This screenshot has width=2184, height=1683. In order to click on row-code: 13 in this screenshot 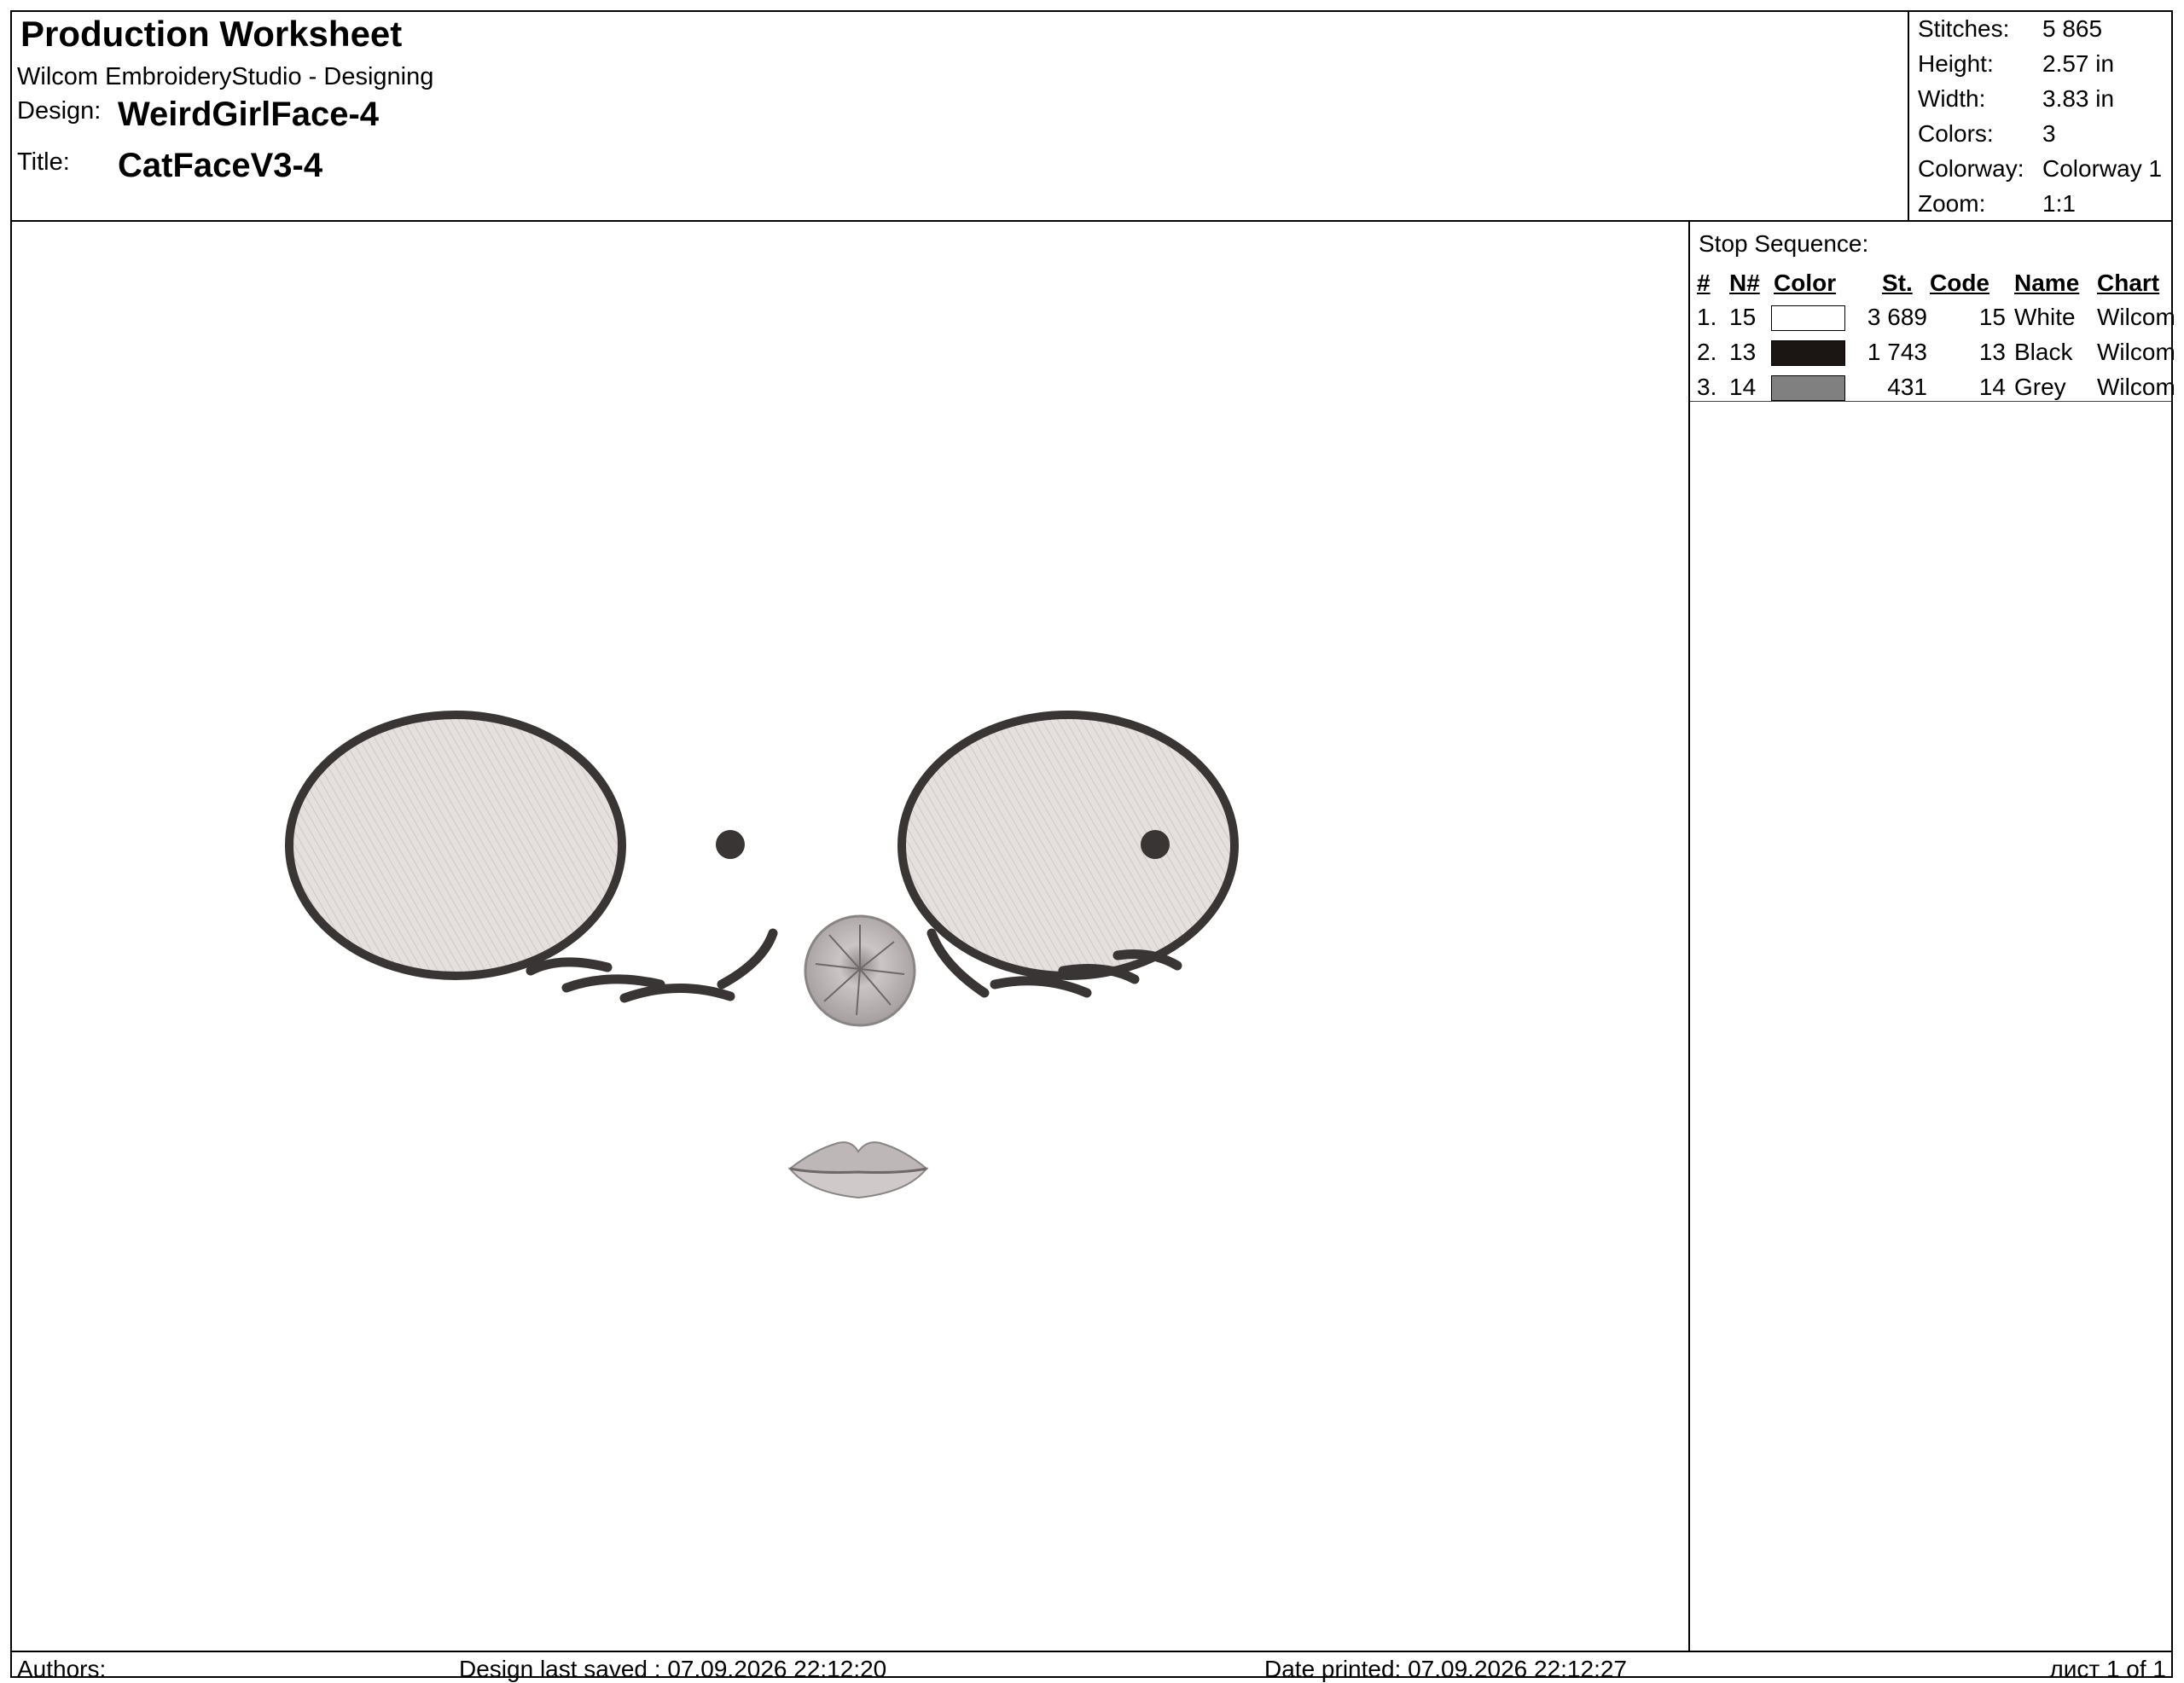, I will do `click(1992, 352)`.